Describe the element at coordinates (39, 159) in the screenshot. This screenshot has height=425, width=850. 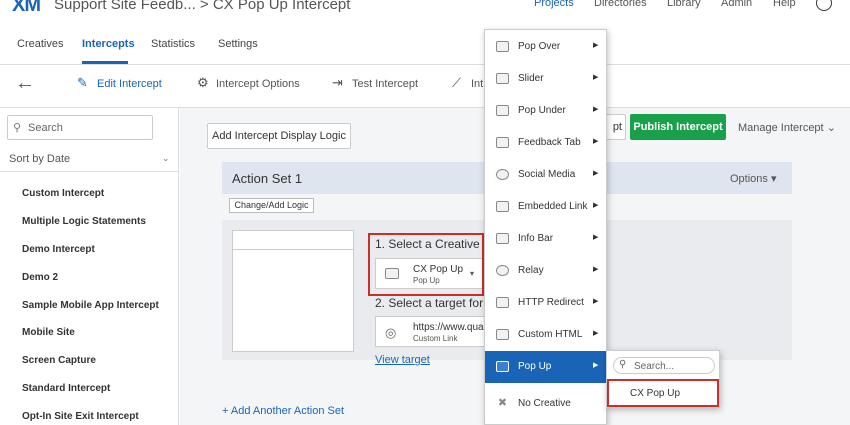
I see `sort-dropdown: Sort by Date` at that location.